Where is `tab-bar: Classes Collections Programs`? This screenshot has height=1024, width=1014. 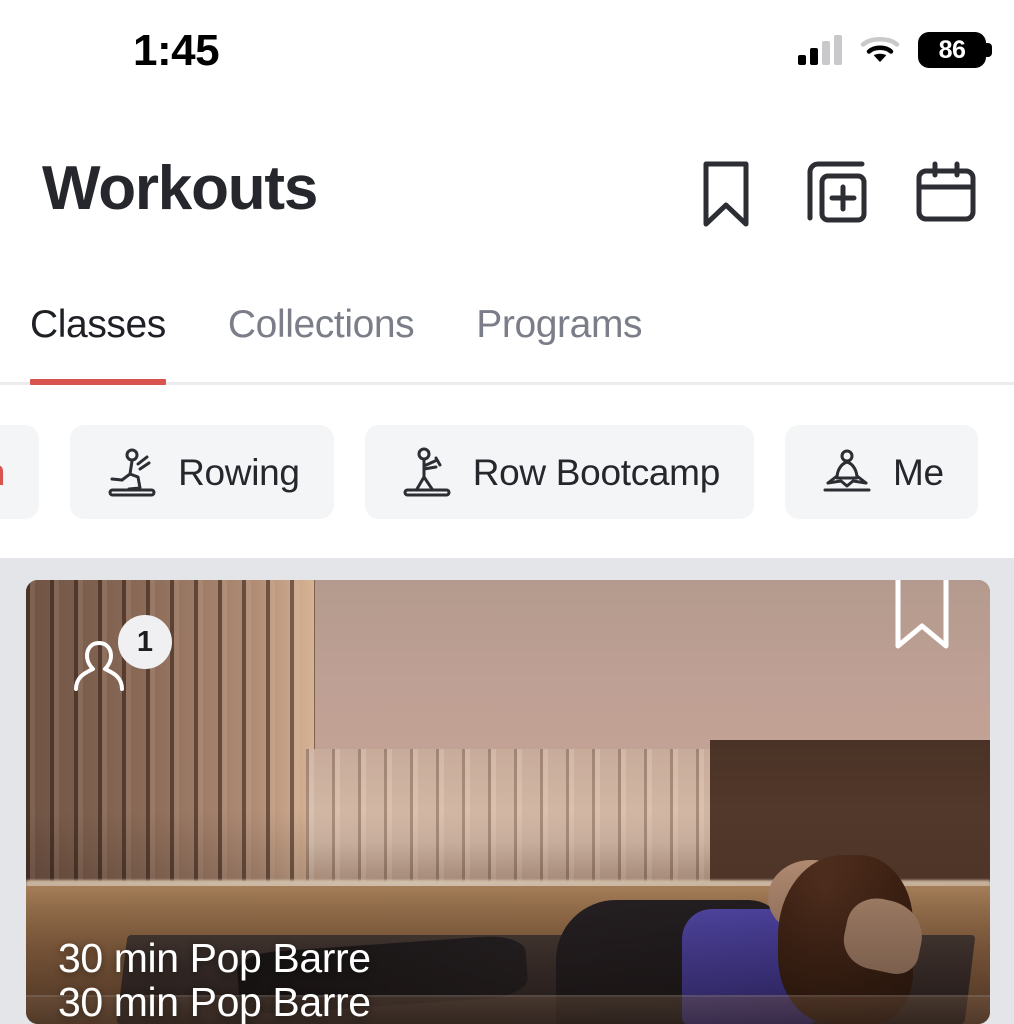
tab-bar: Classes Collections Programs is located at coordinates (507, 337).